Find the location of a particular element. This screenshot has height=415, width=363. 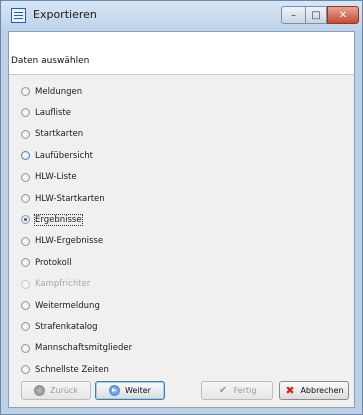

export-option-label: Startkarten is located at coordinates (59, 134).